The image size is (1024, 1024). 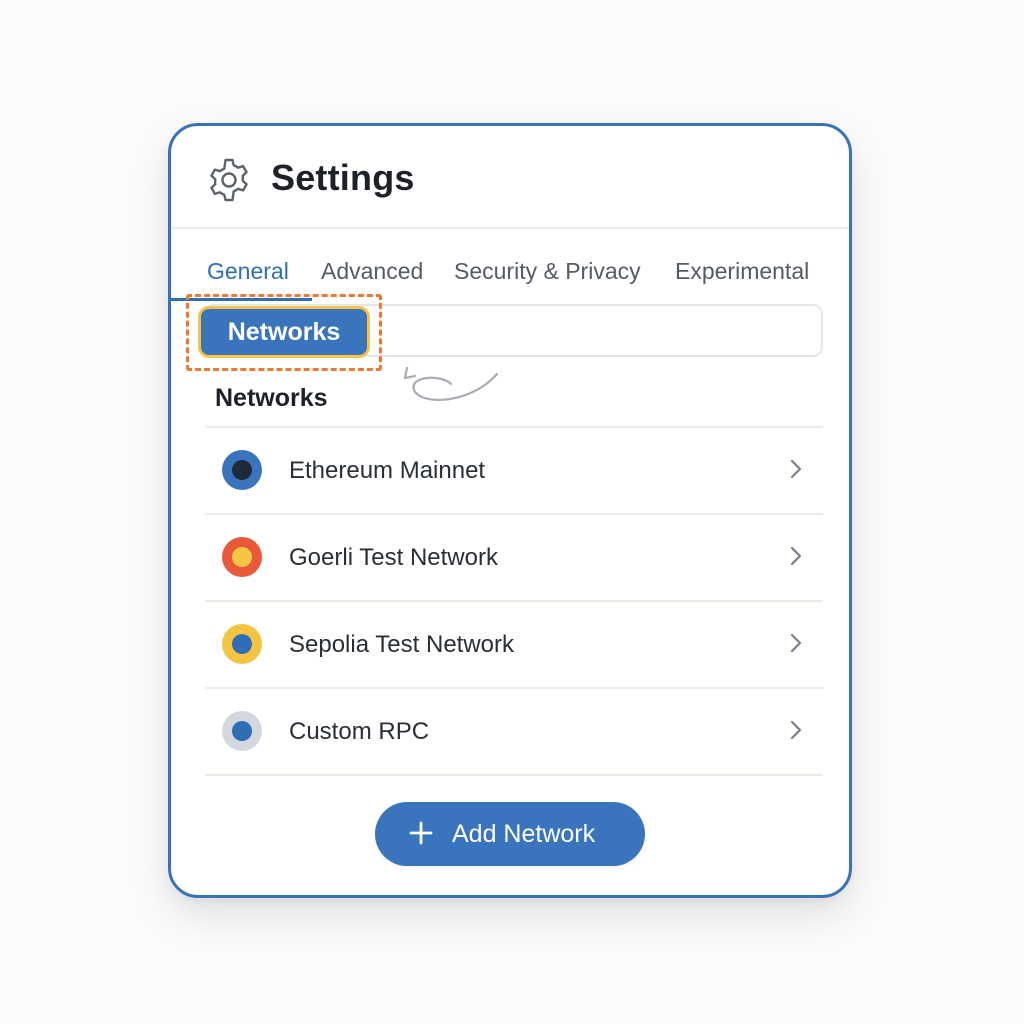 What do you see at coordinates (248, 271) in the screenshot?
I see `tab-general: General` at bounding box center [248, 271].